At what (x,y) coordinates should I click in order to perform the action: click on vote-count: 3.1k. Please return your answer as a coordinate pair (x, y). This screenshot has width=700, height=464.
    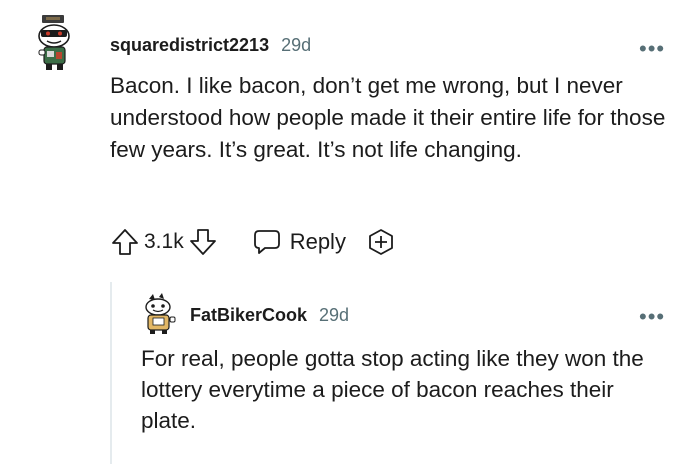
    Looking at the image, I should click on (164, 241).